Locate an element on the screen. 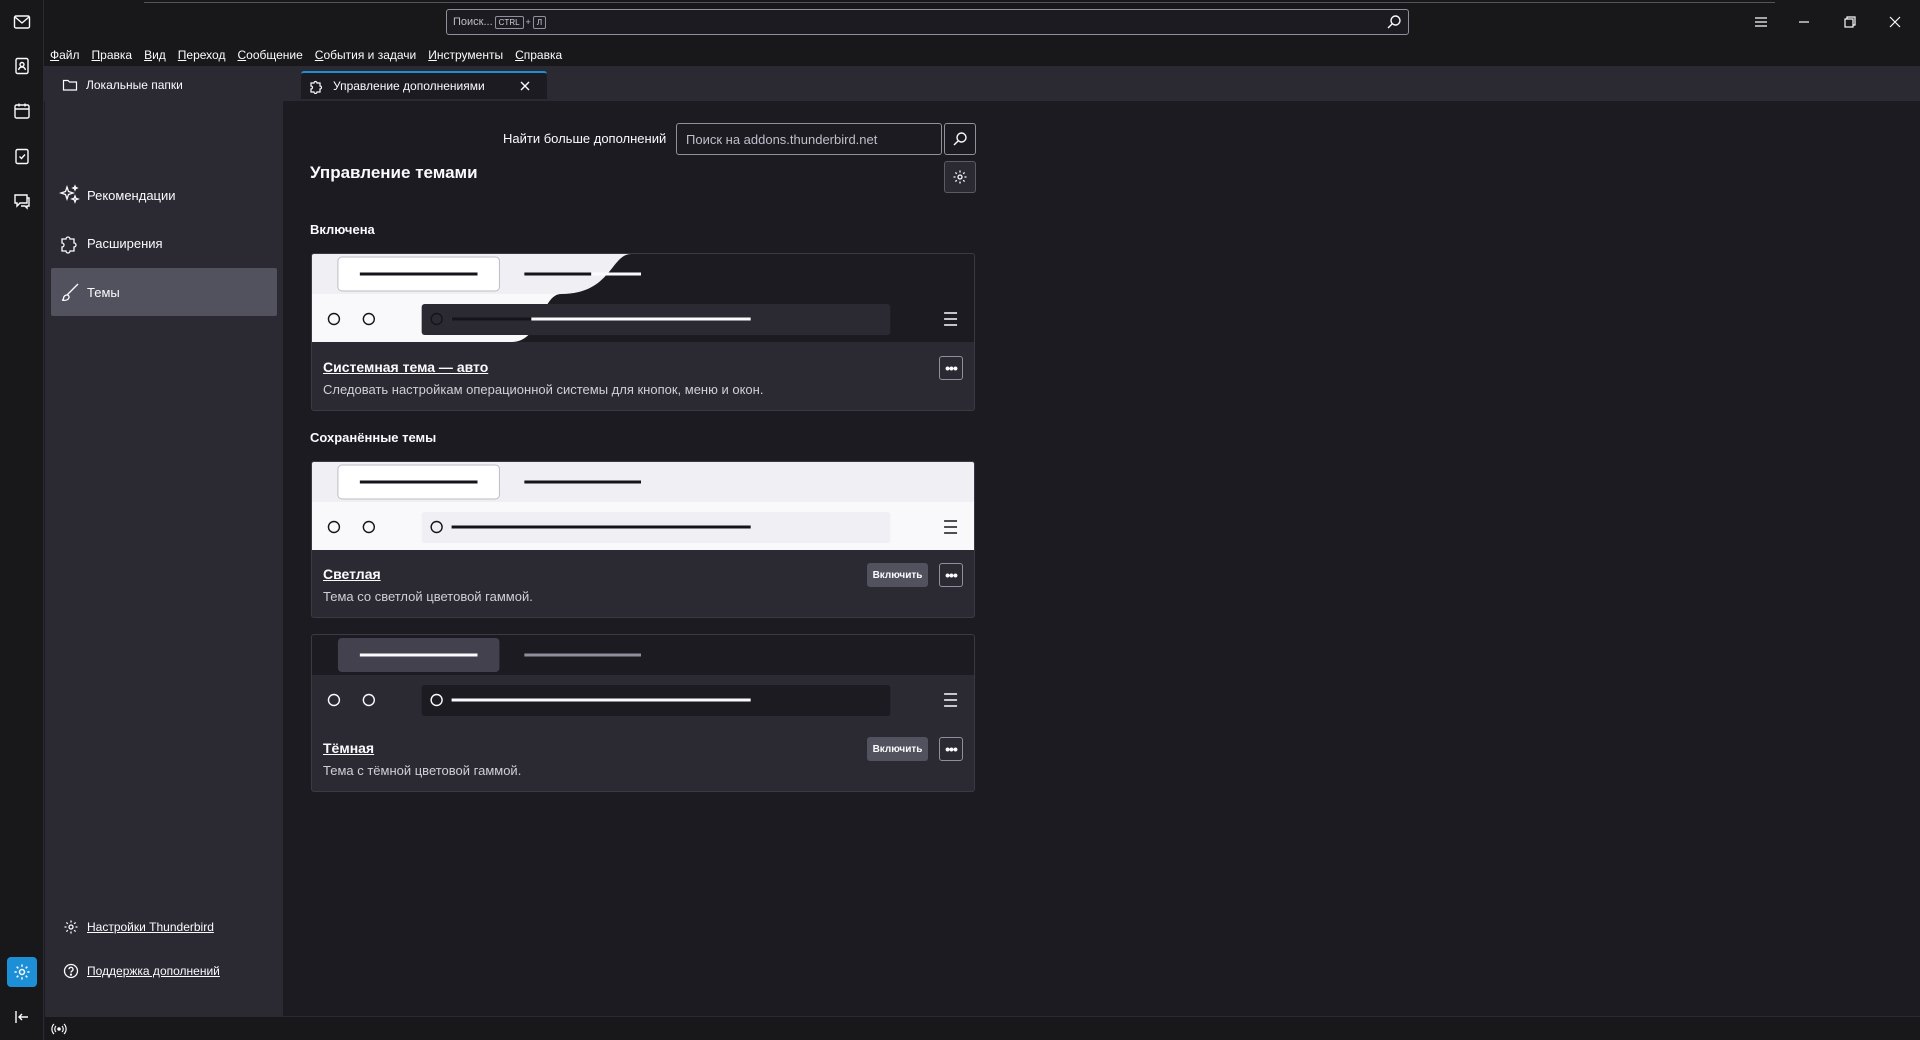 The width and height of the screenshot is (1920, 1040). tab-label: Локальные папки is located at coordinates (134, 85).